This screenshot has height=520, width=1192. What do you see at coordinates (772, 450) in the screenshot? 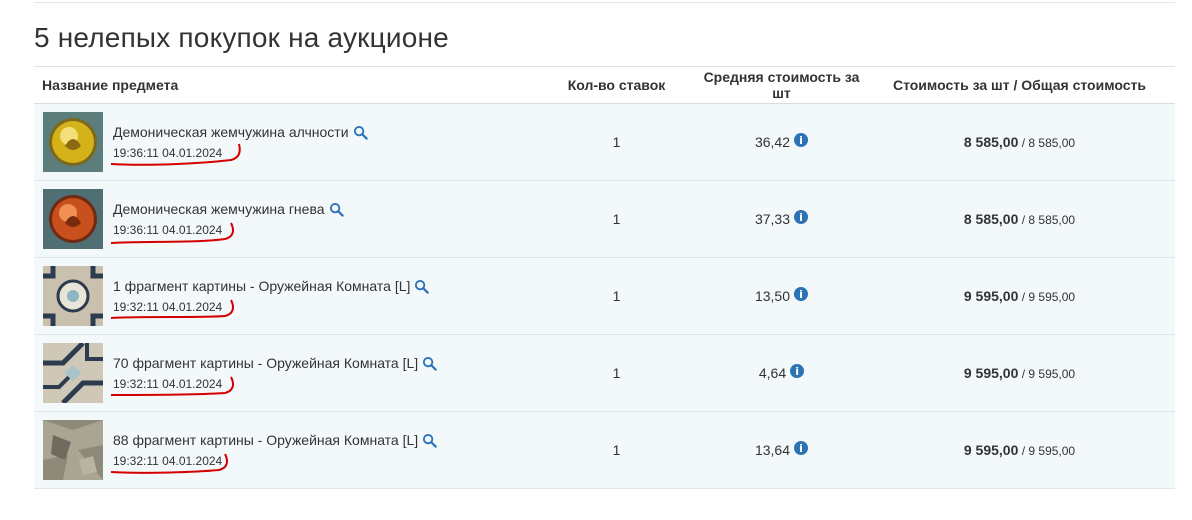
I see `avg-price: 13,64` at bounding box center [772, 450].